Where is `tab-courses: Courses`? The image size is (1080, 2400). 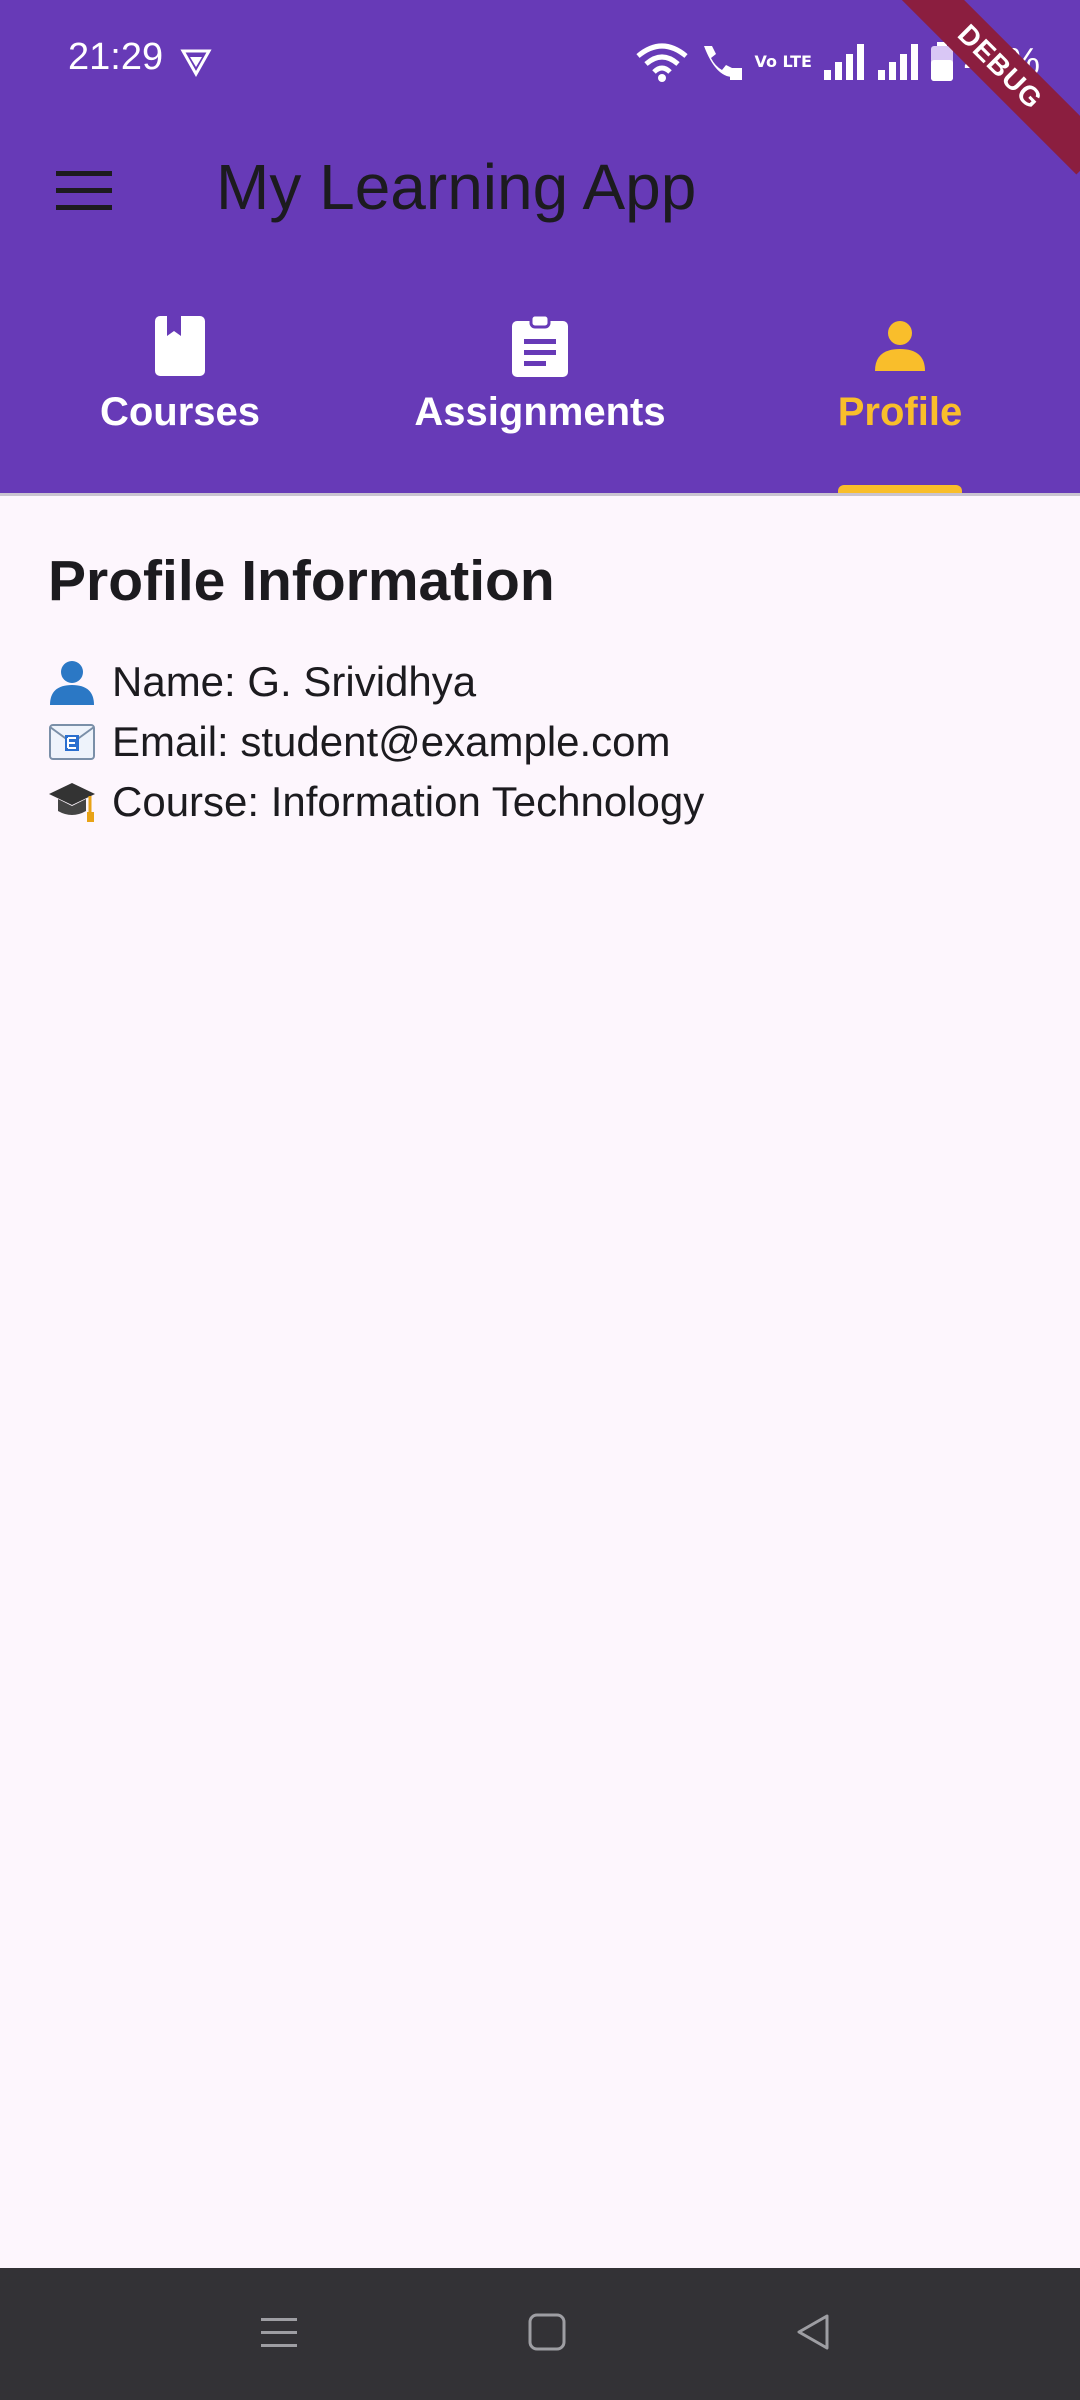
tab-courses: Courses is located at coordinates (180, 396).